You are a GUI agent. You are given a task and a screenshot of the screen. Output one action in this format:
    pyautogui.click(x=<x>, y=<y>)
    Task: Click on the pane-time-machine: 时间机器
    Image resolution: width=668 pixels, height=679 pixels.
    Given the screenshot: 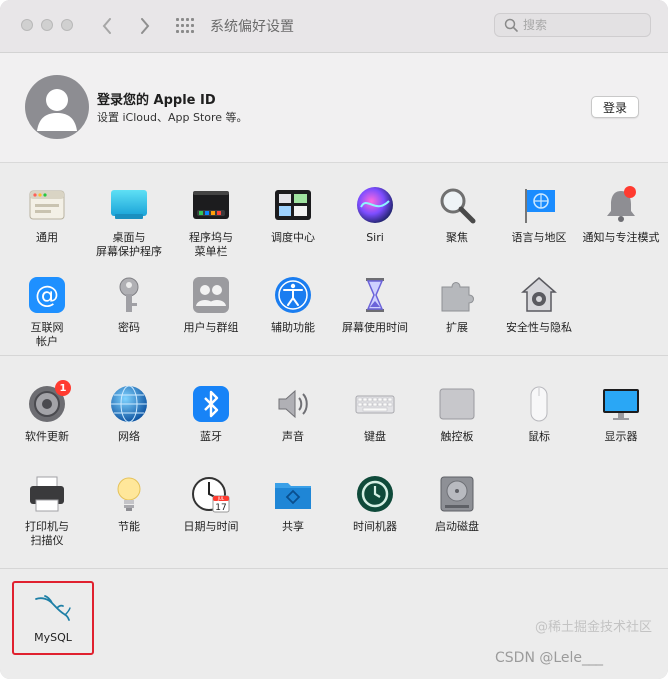 What is the action you would take?
    pyautogui.click(x=375, y=504)
    